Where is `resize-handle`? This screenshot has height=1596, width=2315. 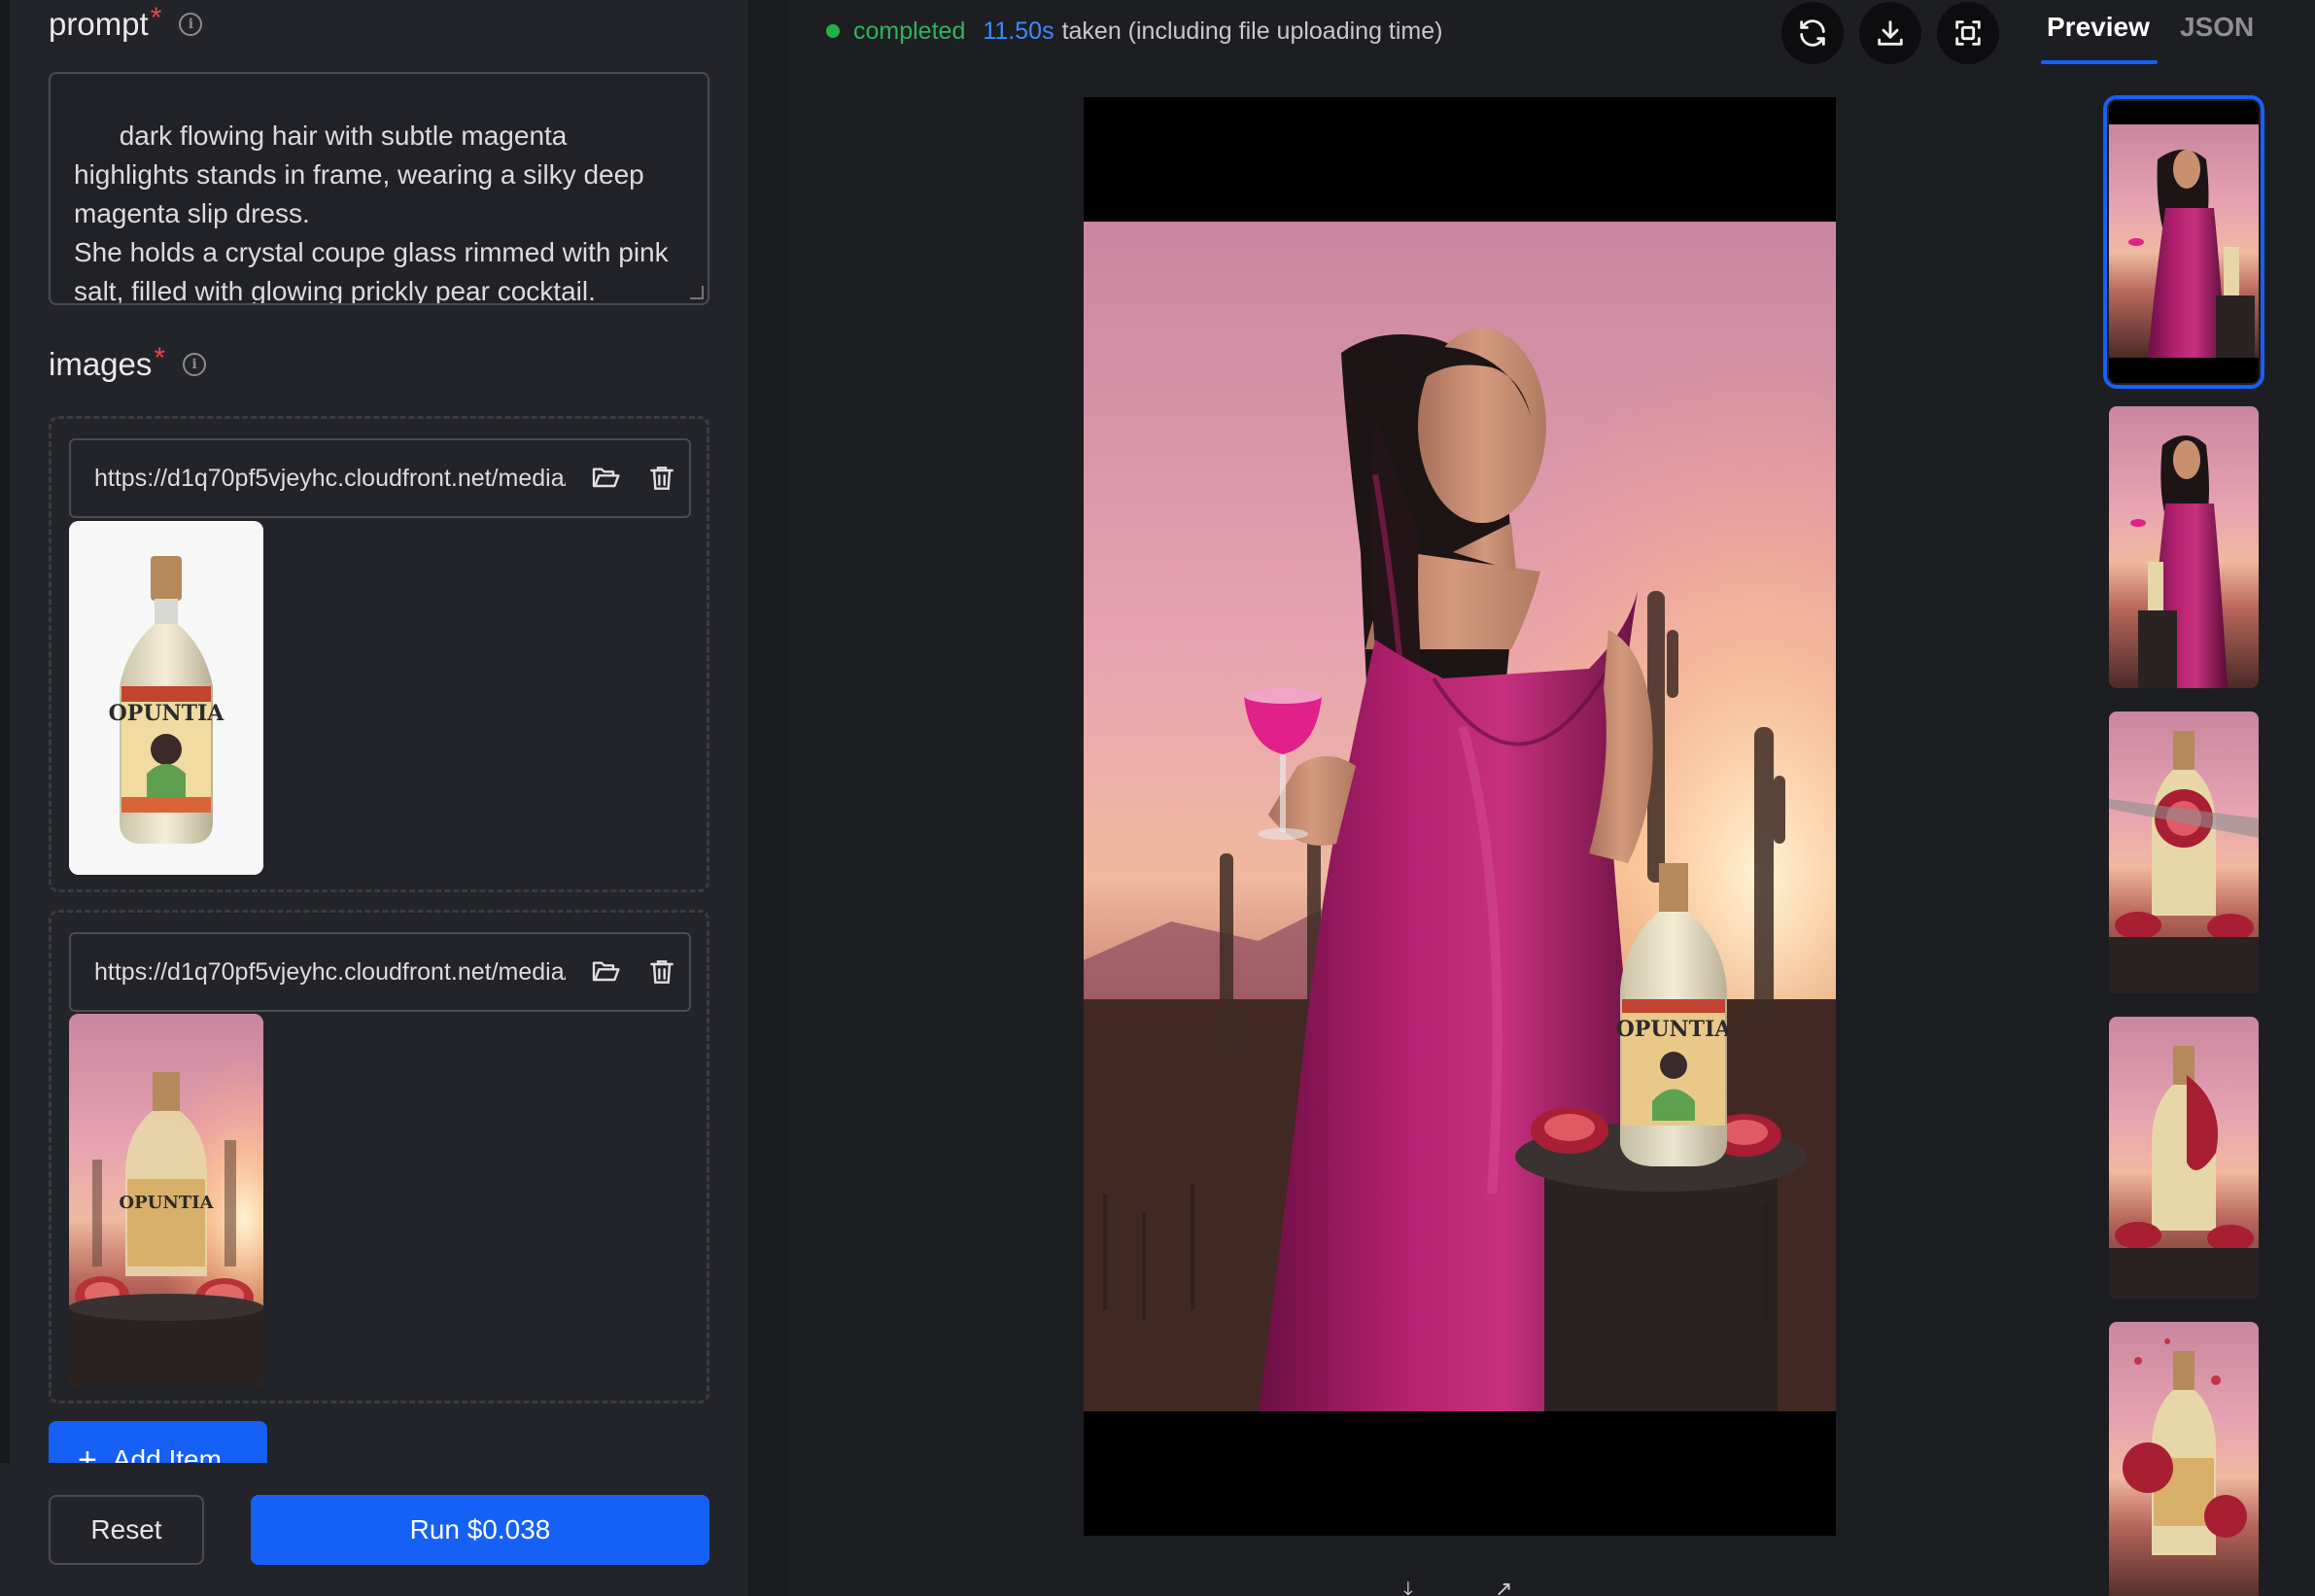 resize-handle is located at coordinates (697, 292).